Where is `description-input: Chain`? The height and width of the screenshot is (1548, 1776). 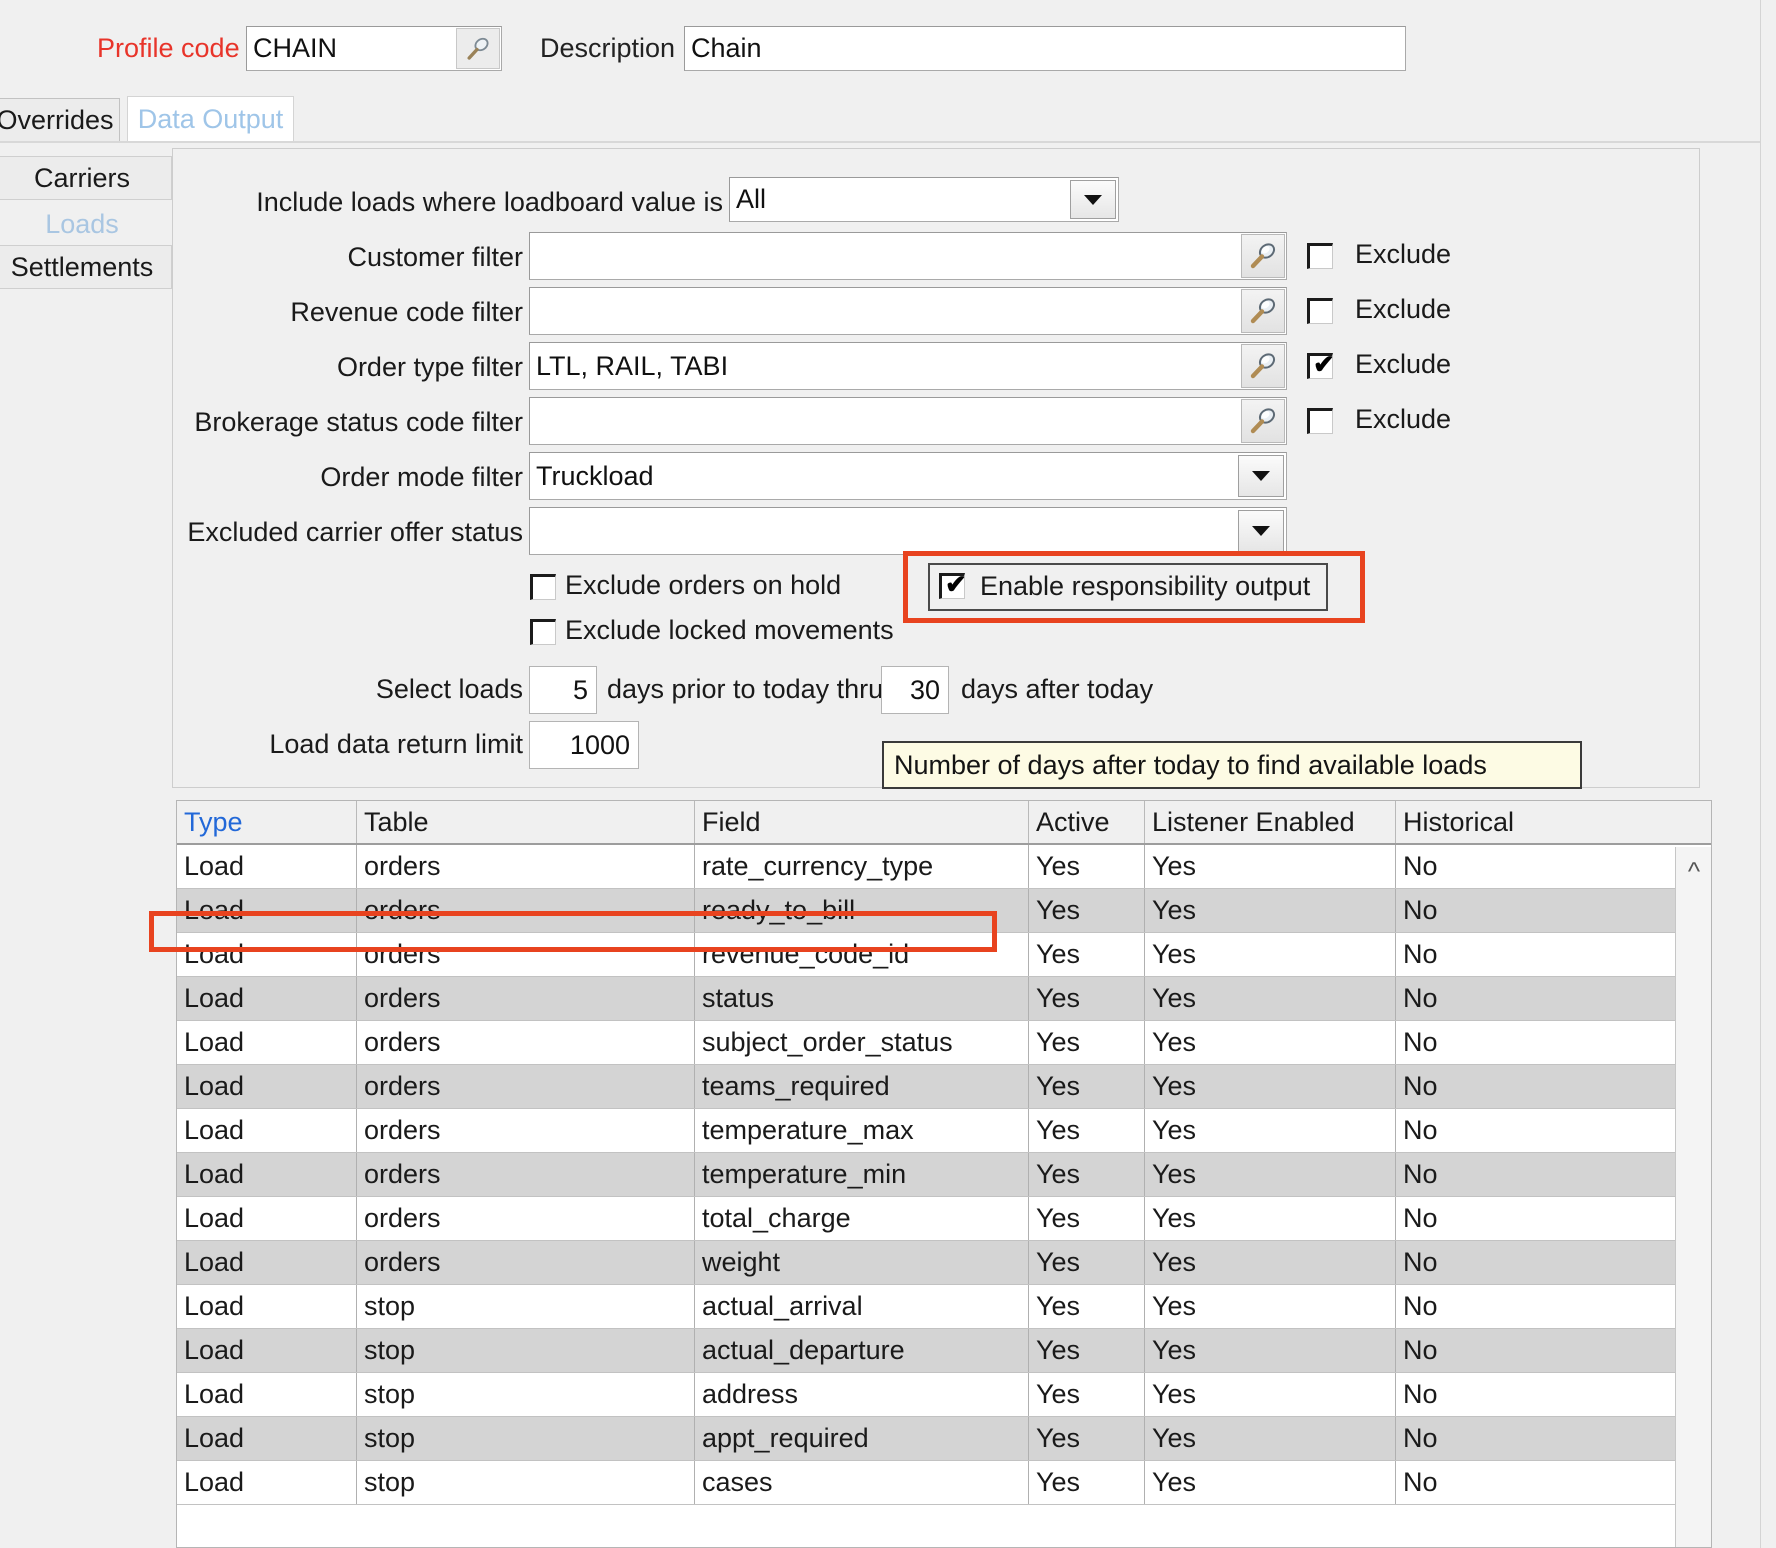
description-input: Chain is located at coordinates (1045, 48).